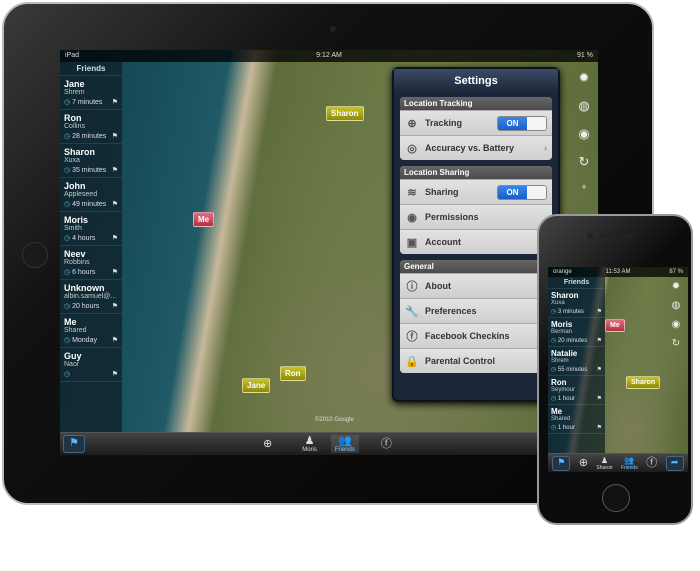 The width and height of the screenshot is (700, 571). What do you see at coordinates (412, 192) in the screenshot?
I see `wifi-icon: ≋` at bounding box center [412, 192].